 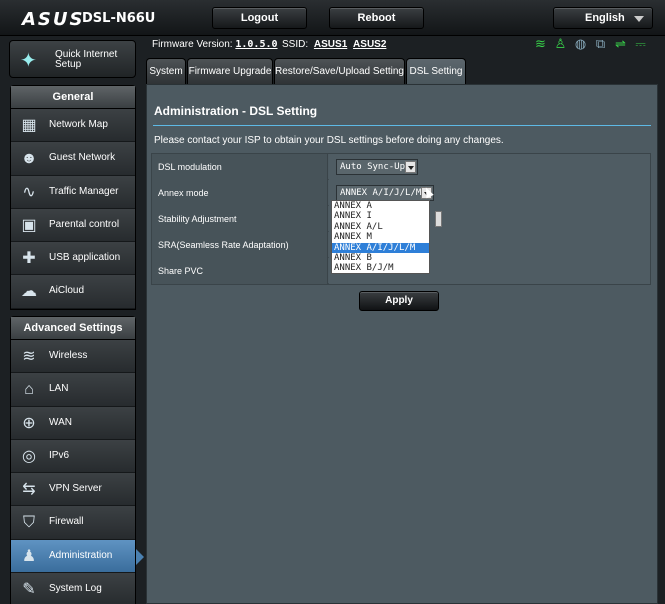 What do you see at coordinates (84, 191) in the screenshot?
I see `sidebar-item-label: Traffic Manager` at bounding box center [84, 191].